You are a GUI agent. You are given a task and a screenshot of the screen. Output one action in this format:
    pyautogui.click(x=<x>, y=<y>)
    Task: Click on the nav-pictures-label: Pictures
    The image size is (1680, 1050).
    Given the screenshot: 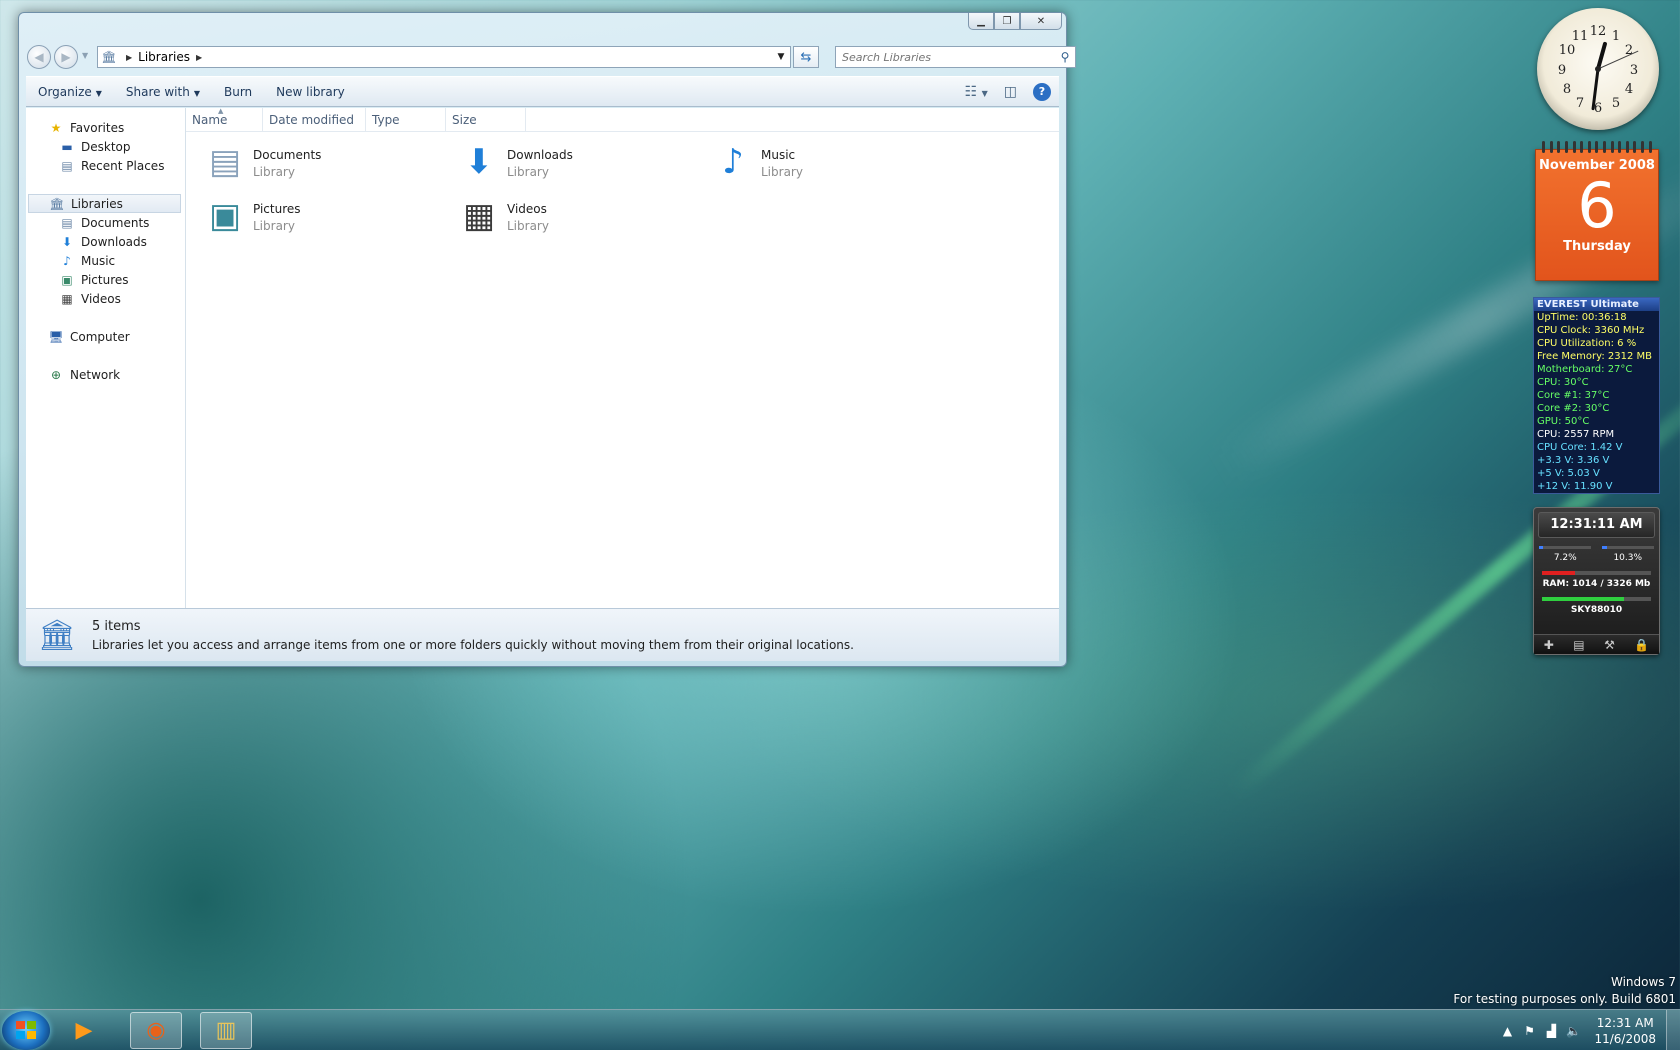 What is the action you would take?
    pyautogui.click(x=105, y=279)
    